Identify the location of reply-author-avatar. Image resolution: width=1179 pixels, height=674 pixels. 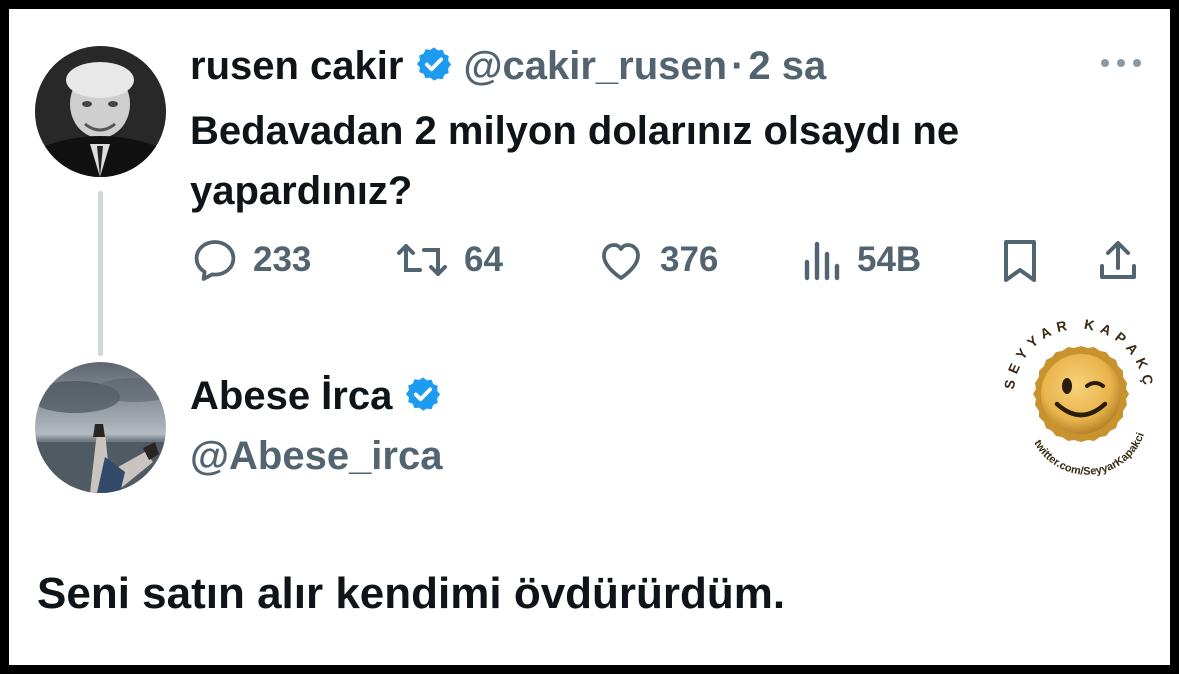
(100, 427).